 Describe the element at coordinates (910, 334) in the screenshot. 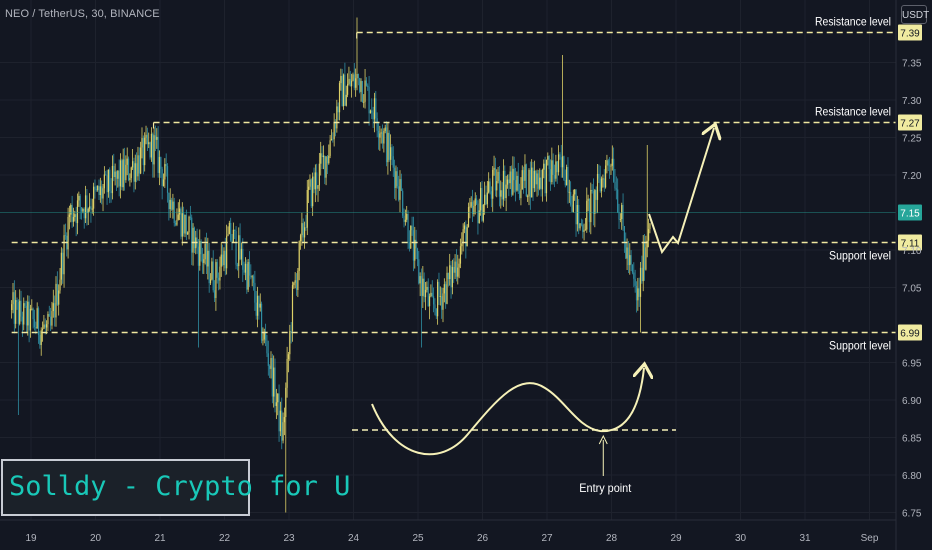

I see `price-badge-label: 6.99` at that location.